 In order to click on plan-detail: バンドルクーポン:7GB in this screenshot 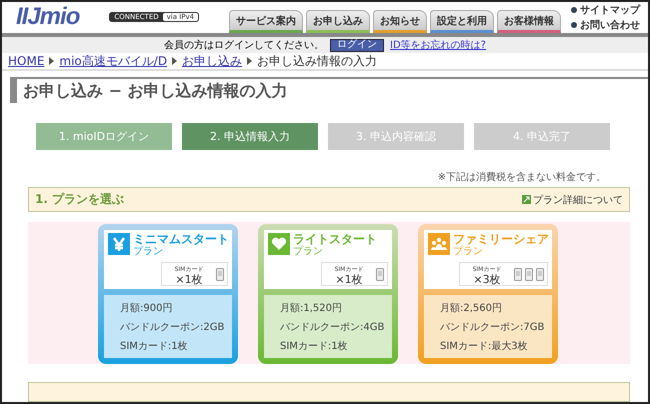, I will do `click(493, 327)`.